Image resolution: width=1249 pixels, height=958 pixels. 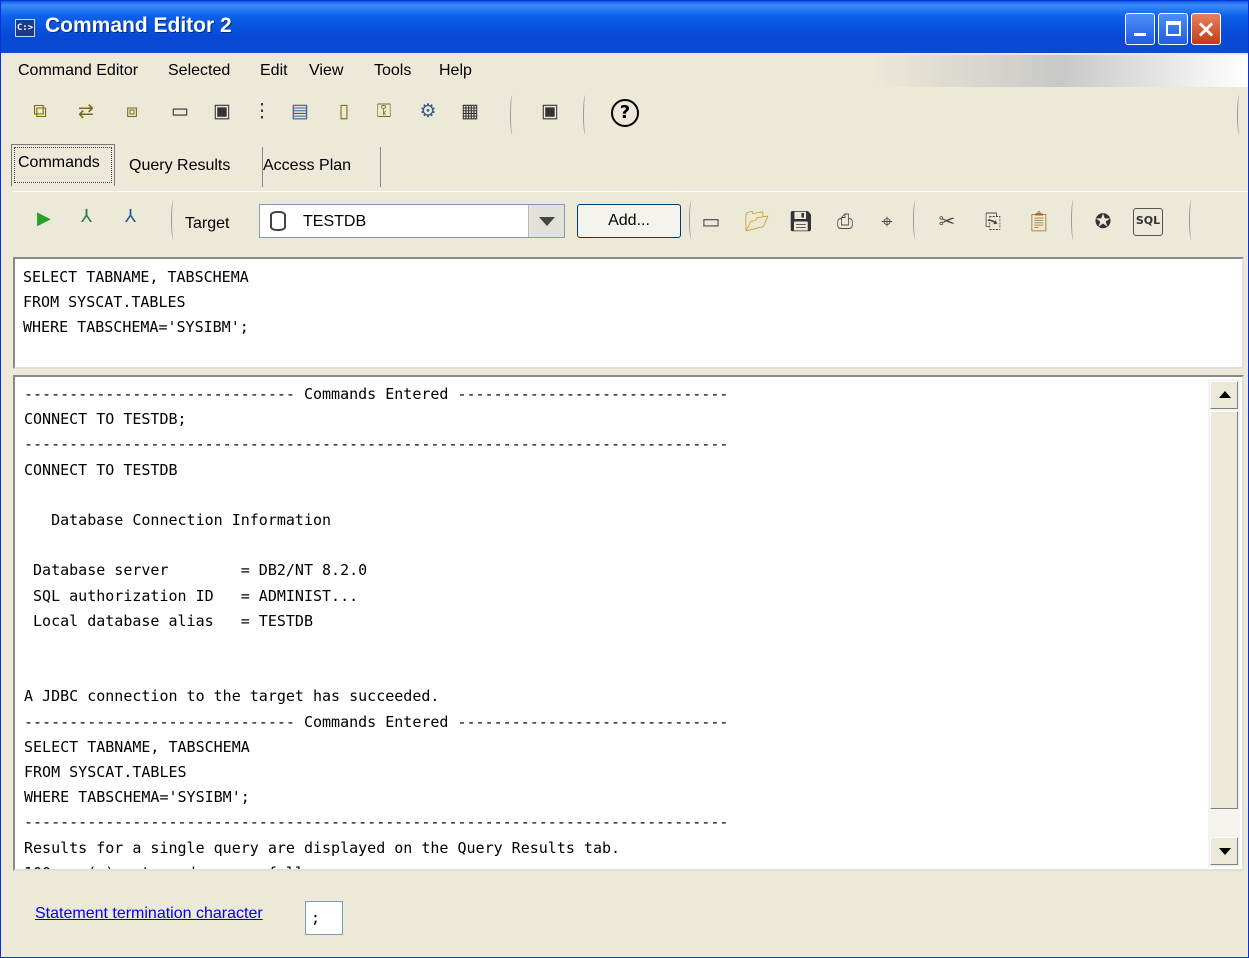 What do you see at coordinates (1224, 851) in the screenshot?
I see `scroll-down-button` at bounding box center [1224, 851].